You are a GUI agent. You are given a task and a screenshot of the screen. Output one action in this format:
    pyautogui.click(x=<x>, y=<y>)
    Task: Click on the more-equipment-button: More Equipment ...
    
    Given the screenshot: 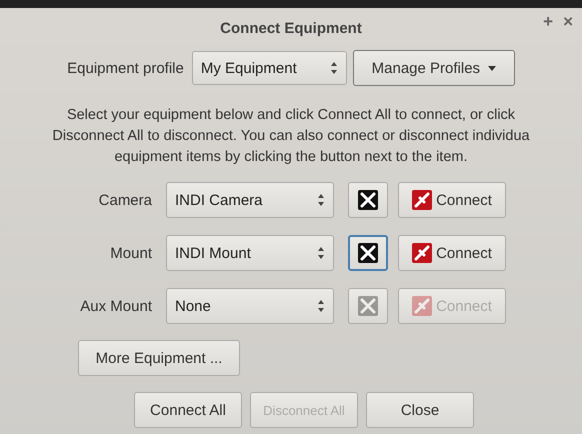 What is the action you would take?
    pyautogui.click(x=159, y=358)
    